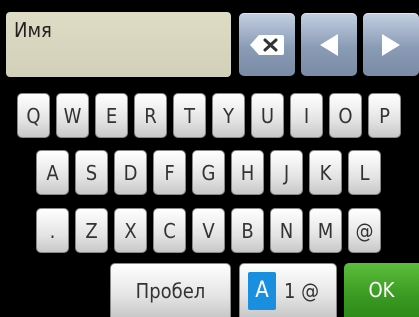  Describe the element at coordinates (228, 115) in the screenshot. I see `key-y: Y` at that location.